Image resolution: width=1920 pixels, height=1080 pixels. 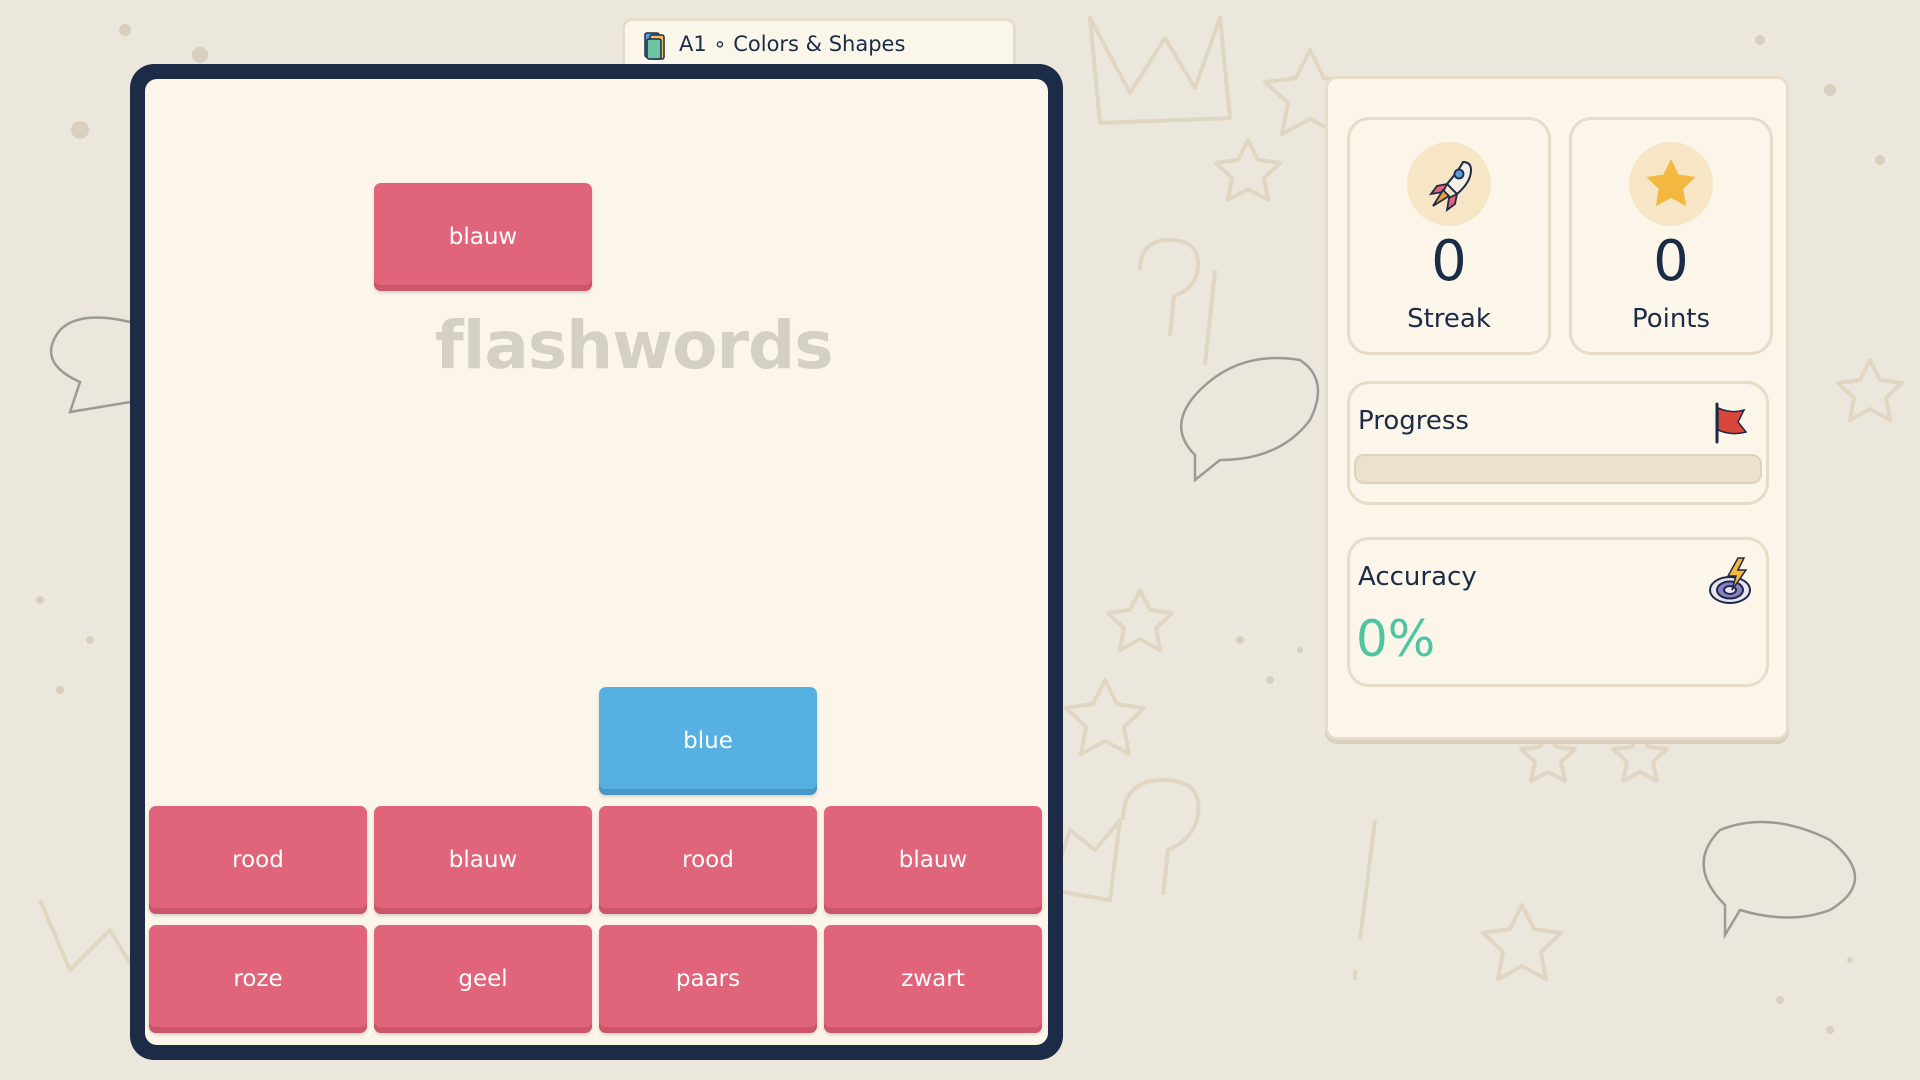 What do you see at coordinates (1558, 443) in the screenshot?
I see `progress-card: Progress` at bounding box center [1558, 443].